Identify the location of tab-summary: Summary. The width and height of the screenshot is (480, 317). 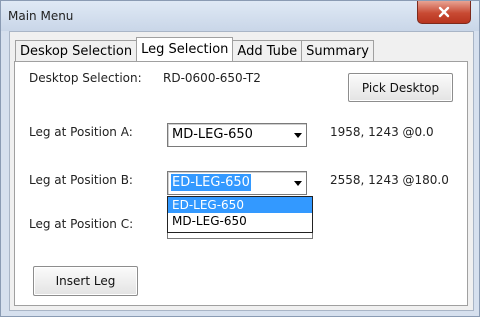
(337, 50).